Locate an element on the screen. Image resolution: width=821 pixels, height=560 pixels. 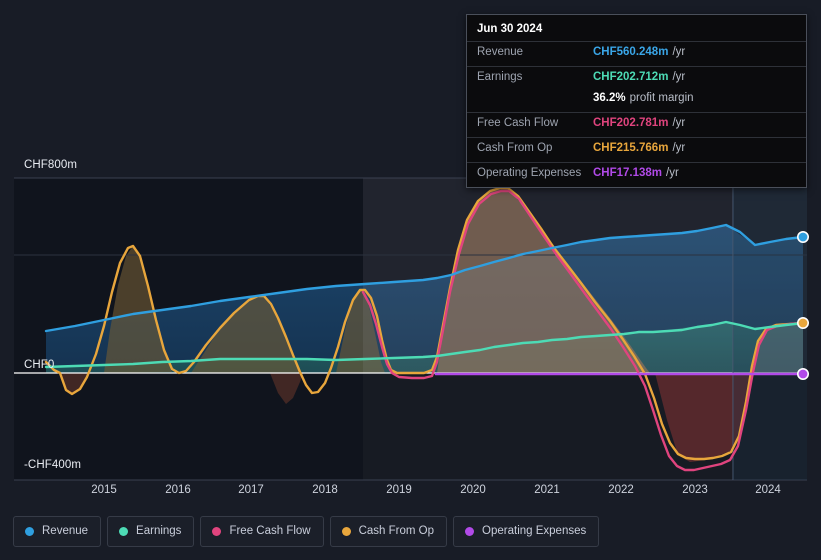
tooltip-date: Jun 30 2024 is located at coordinates (510, 29).